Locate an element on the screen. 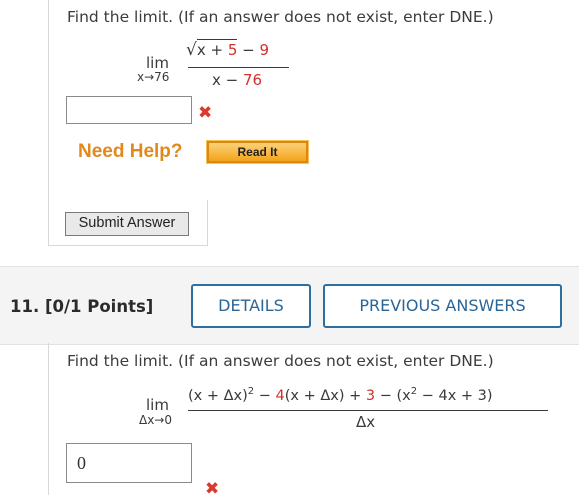 The image size is (579, 499). fraction-denominator: Δx is located at coordinates (366, 422).